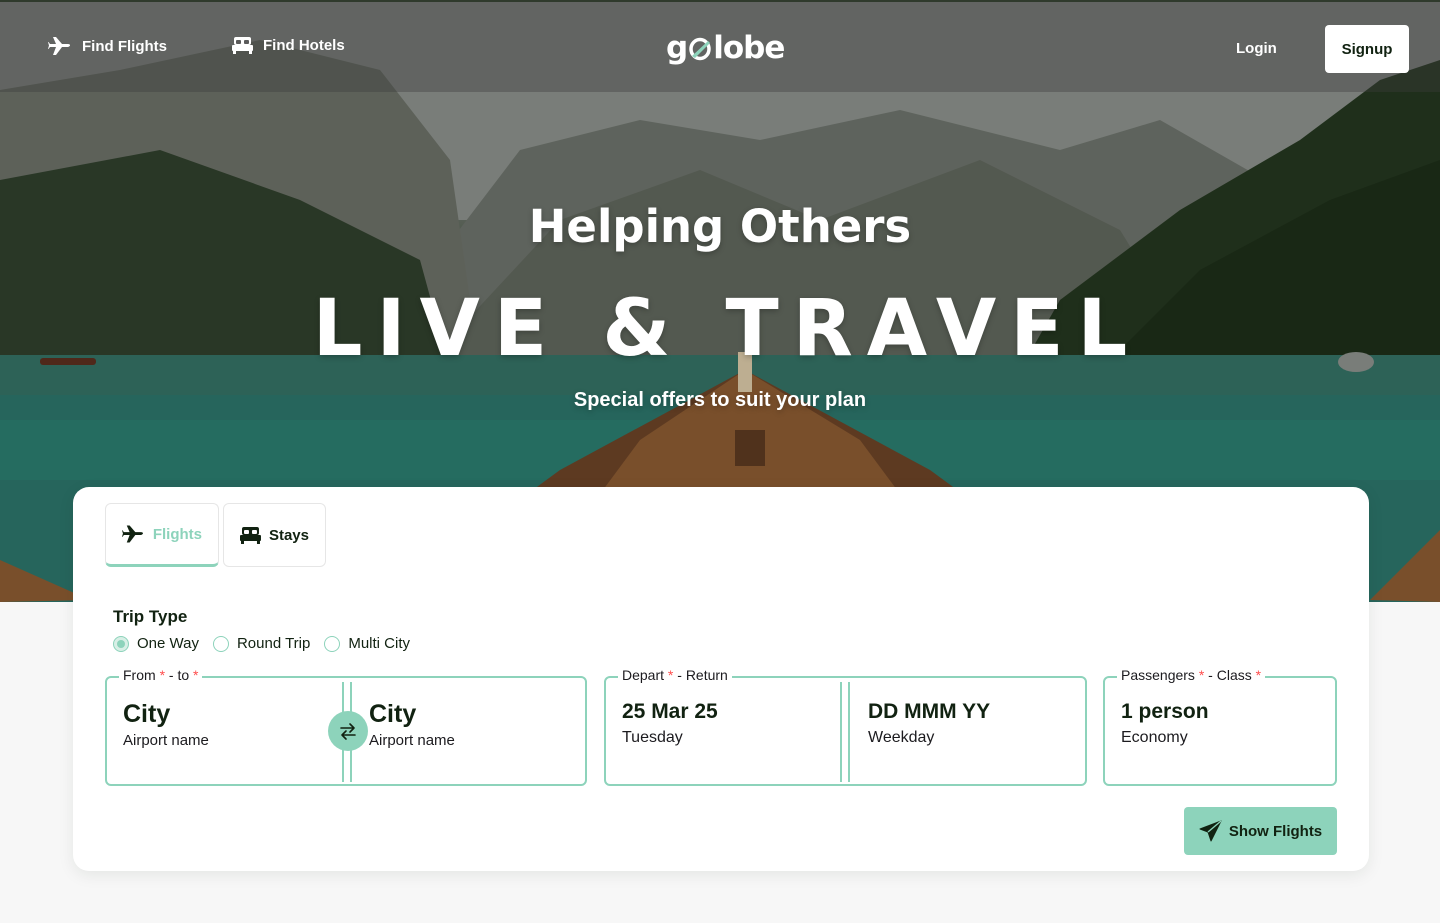 The image size is (1440, 923). I want to click on show-flights-label: Show Flights, so click(1275, 831).